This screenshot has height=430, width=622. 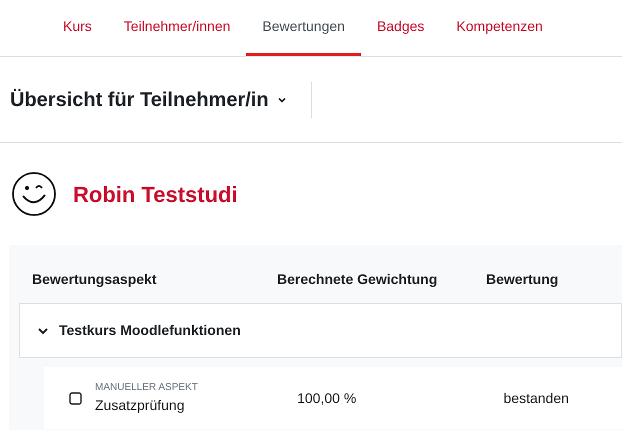 I want to click on column-header: Berechnete Gewichtung, so click(x=357, y=278).